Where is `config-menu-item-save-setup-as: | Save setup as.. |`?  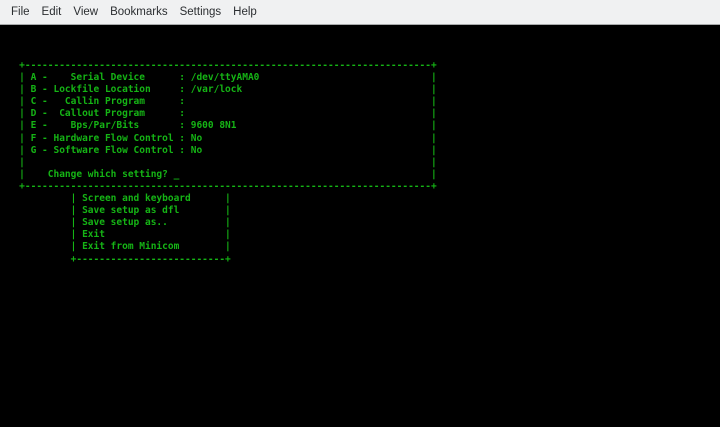
config-menu-item-save-setup-as: | Save setup as.. | is located at coordinates (116, 223).